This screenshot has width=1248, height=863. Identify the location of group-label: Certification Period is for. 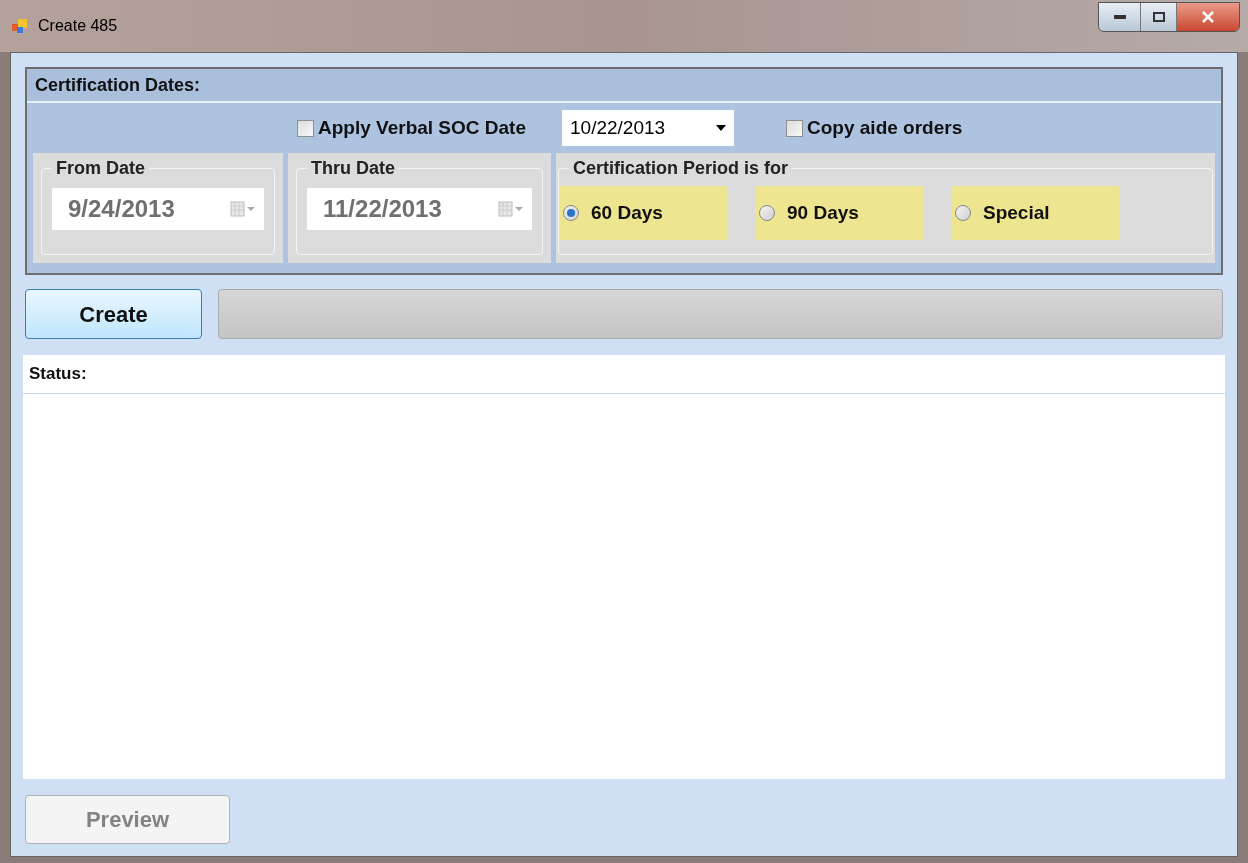
(681, 168).